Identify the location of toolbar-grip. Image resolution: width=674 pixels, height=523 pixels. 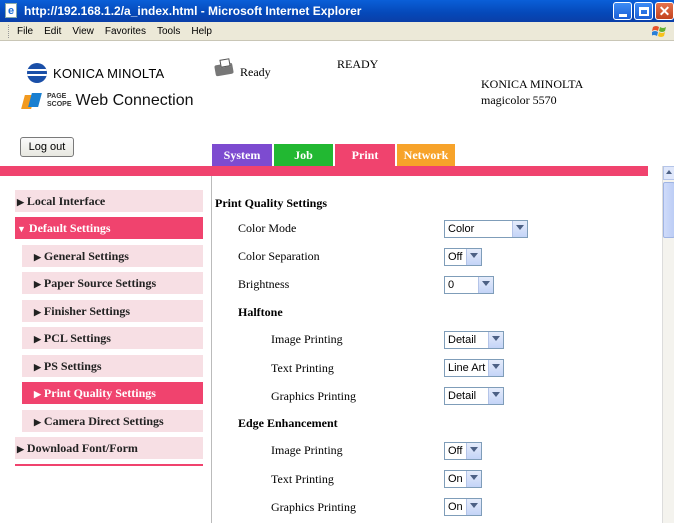
(9, 31).